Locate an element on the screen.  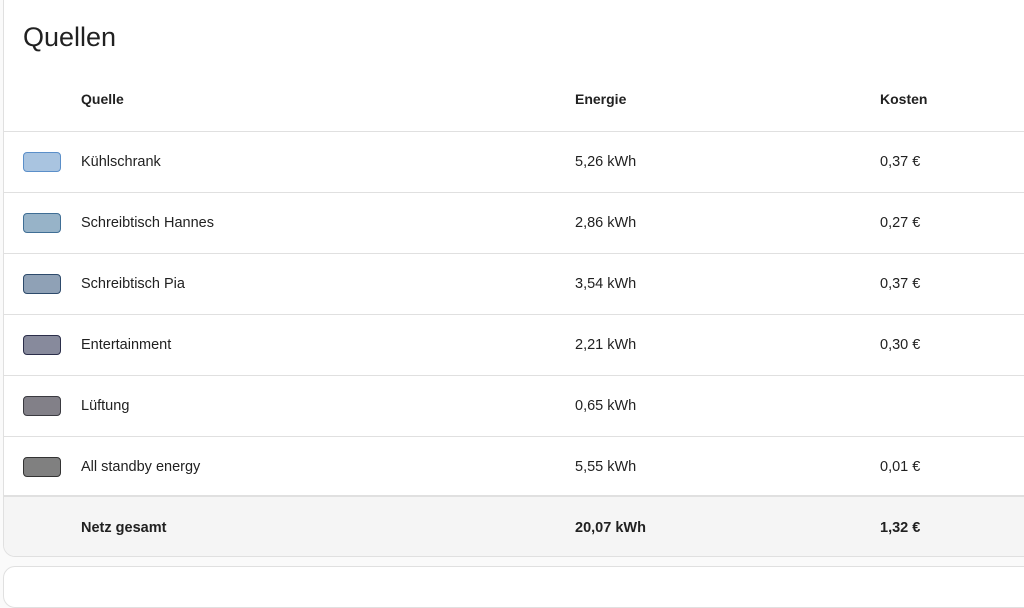
source-name: Lüftung is located at coordinates (105, 406).